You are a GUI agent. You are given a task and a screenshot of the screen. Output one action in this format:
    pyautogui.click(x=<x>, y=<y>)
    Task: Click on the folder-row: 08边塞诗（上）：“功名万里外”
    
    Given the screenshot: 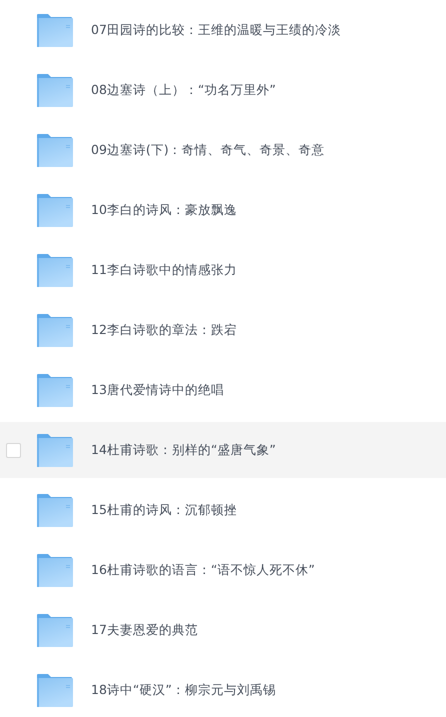 What is the action you would take?
    pyautogui.click(x=223, y=90)
    